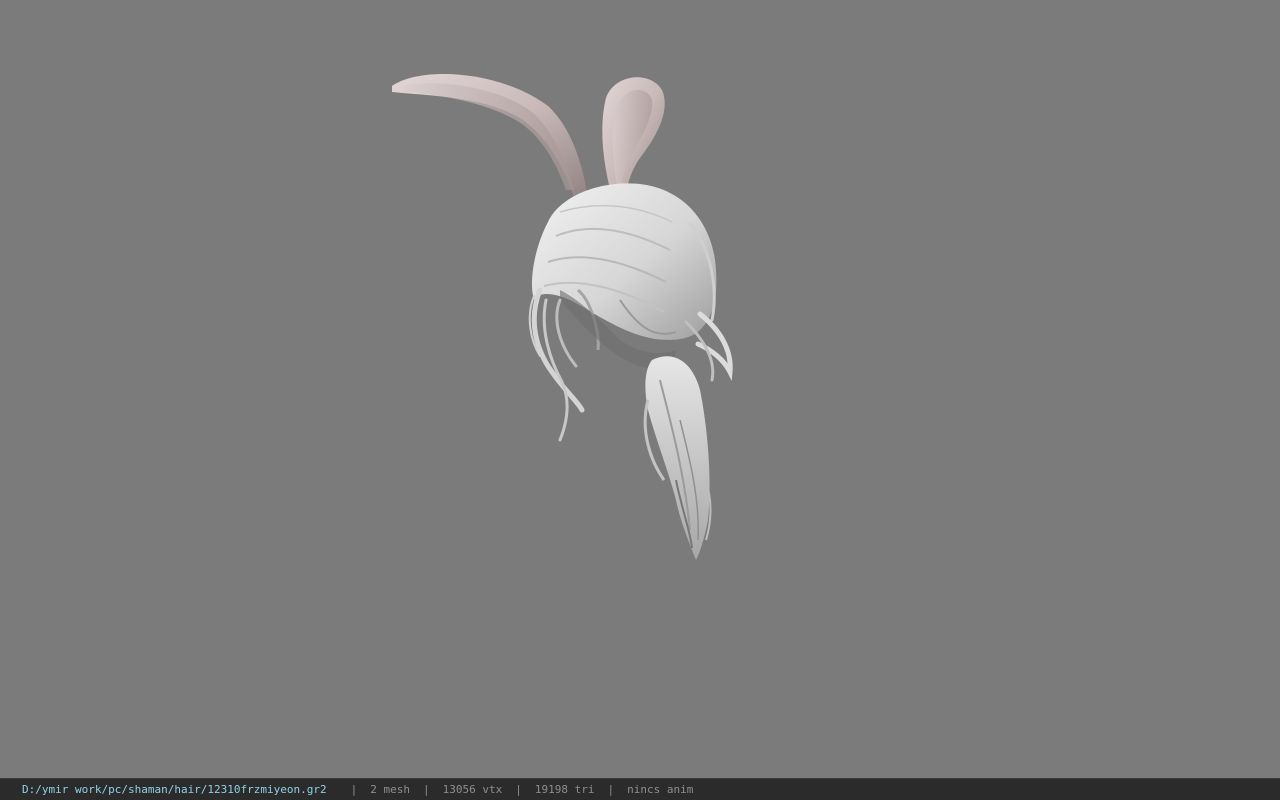  Describe the element at coordinates (472, 789) in the screenshot. I see `vertex-count-label: 13056 vtx` at that location.